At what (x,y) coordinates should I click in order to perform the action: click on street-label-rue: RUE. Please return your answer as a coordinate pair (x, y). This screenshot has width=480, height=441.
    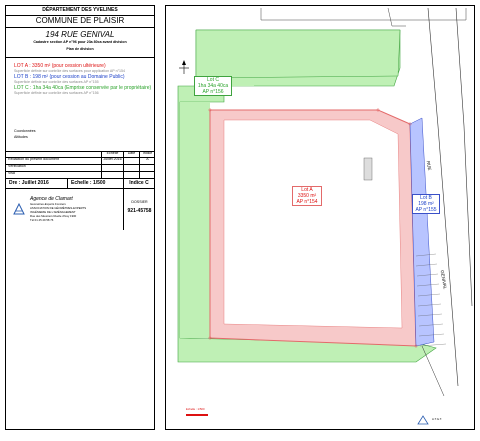
    Looking at the image, I should click on (429, 165).